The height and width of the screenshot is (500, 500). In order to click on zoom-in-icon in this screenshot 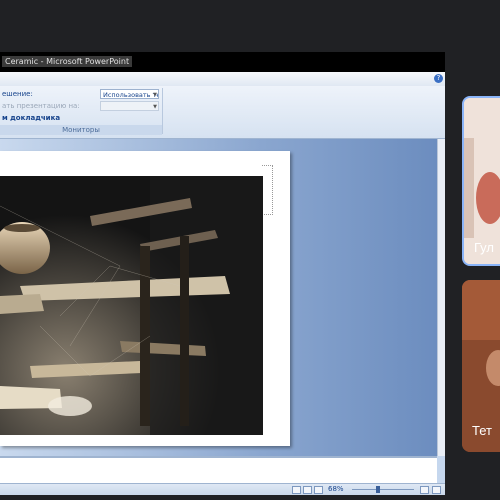, I will do `click(424, 490)`.